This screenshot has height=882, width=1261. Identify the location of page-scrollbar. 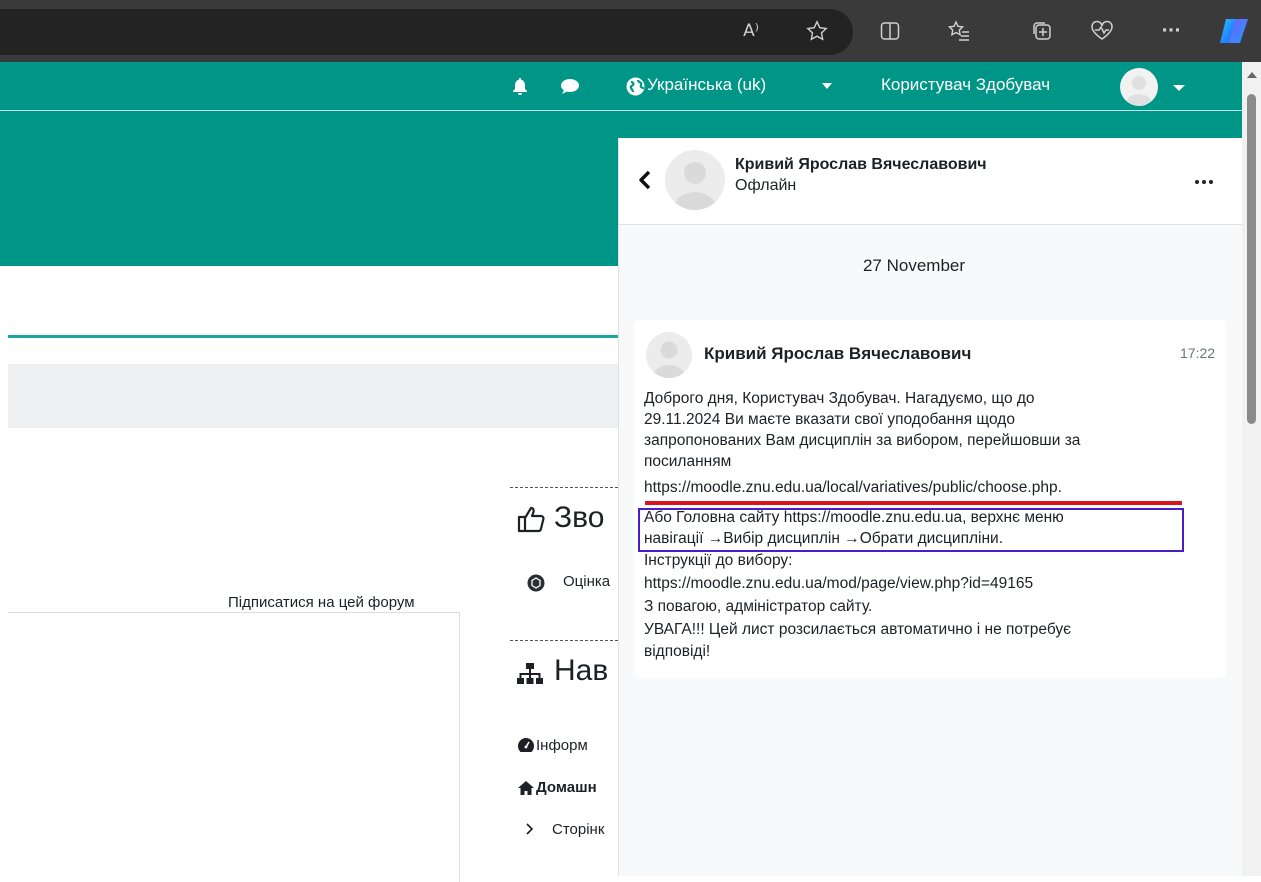
(1251, 469).